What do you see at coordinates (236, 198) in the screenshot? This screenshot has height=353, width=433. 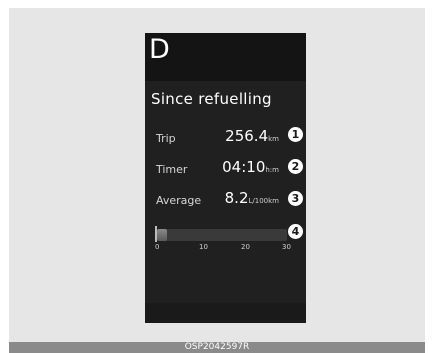 I see `average-number: 8.2` at bounding box center [236, 198].